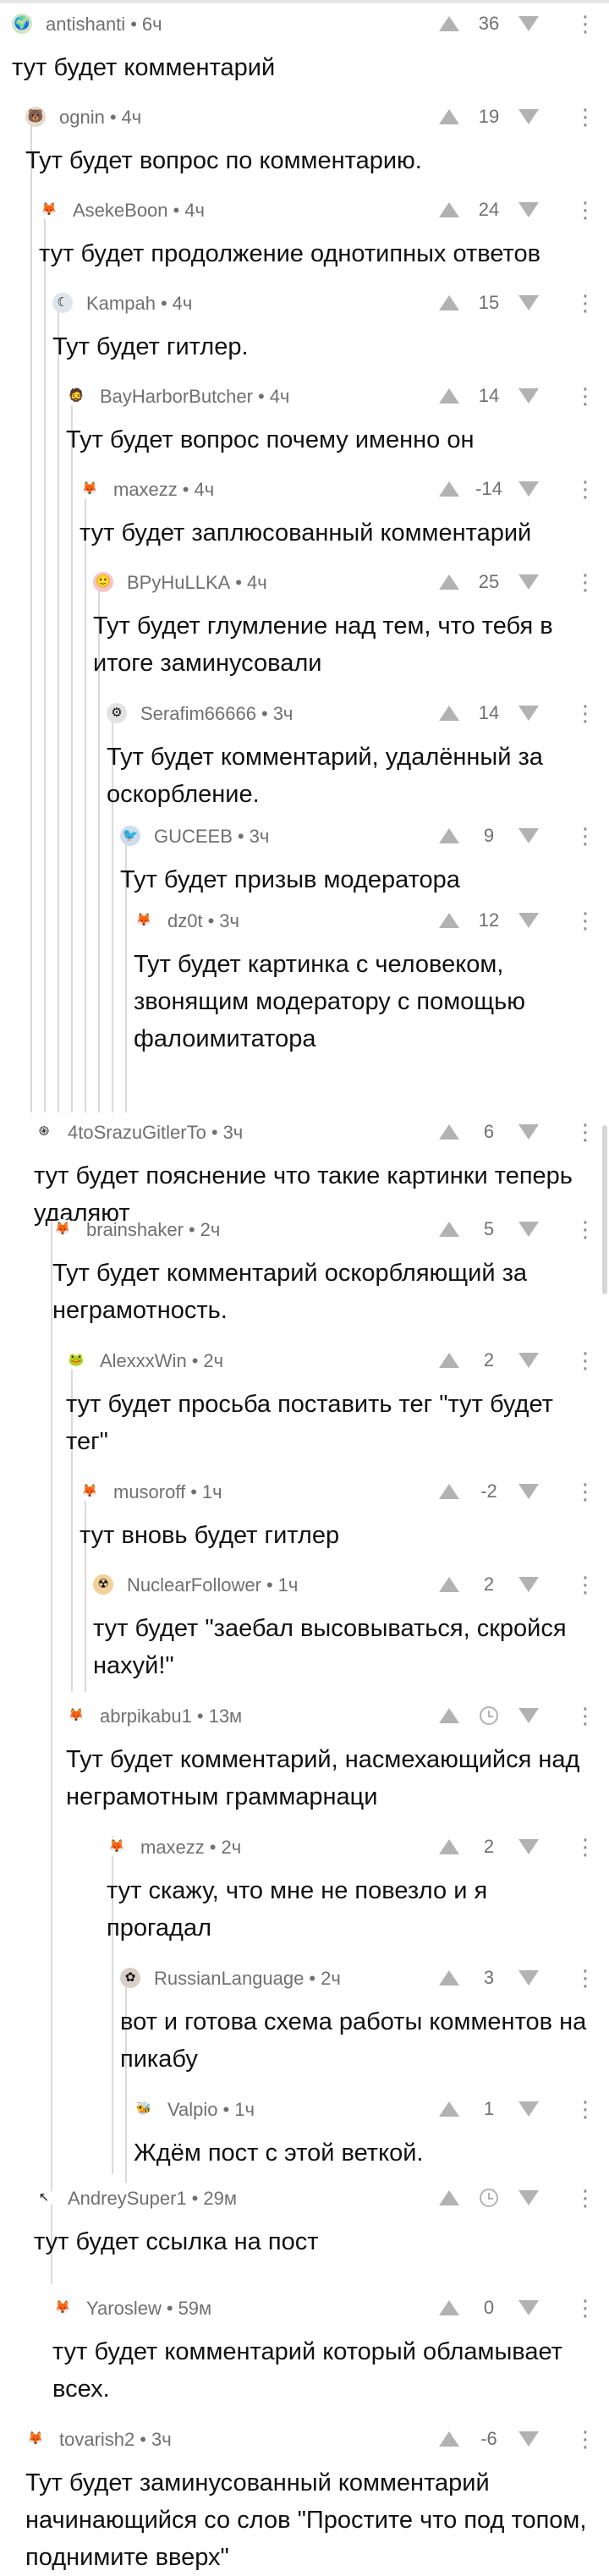 The width and height of the screenshot is (609, 2576). What do you see at coordinates (103, 582) in the screenshot?
I see `avatar: 🙂` at bounding box center [103, 582].